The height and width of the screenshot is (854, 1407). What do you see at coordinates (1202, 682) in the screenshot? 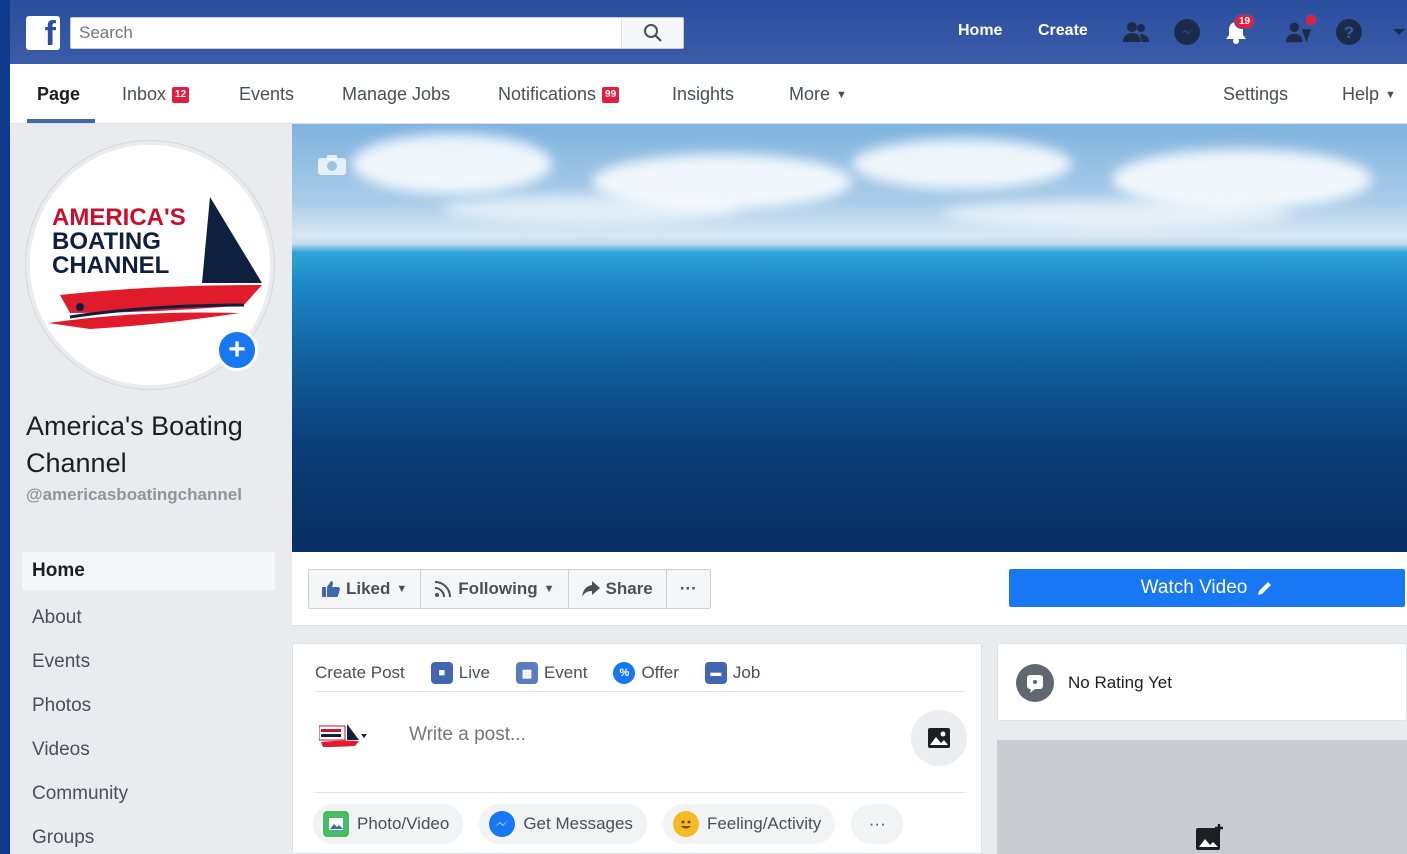
I see `rating-card: No Rating Yet` at bounding box center [1202, 682].